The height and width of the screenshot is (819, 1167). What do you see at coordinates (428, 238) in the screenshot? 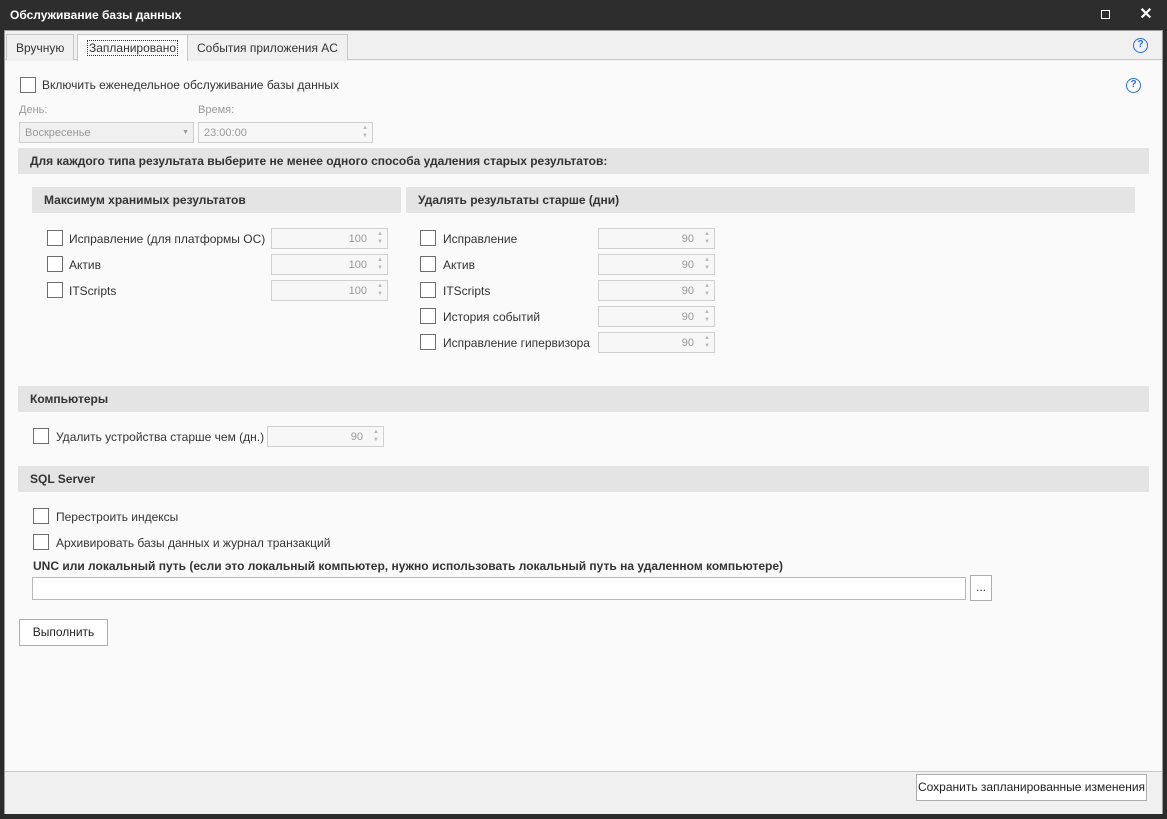
I see `age-patch-checkbox` at bounding box center [428, 238].